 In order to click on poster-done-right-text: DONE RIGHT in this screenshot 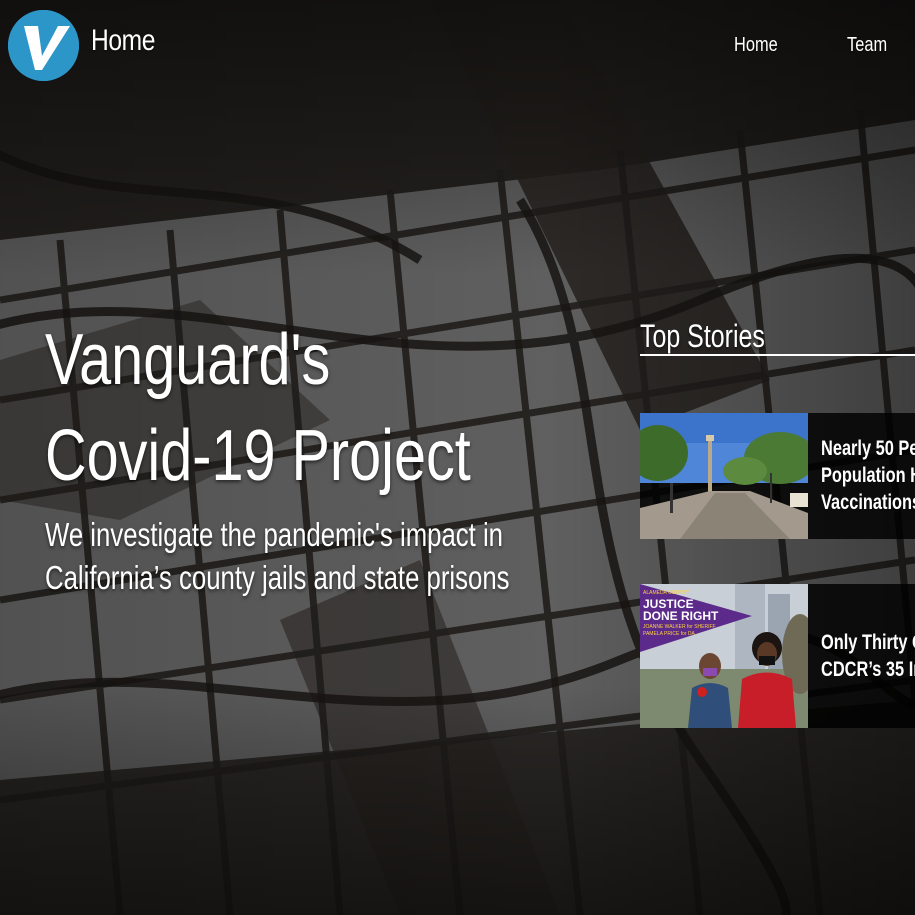, I will do `click(681, 616)`.